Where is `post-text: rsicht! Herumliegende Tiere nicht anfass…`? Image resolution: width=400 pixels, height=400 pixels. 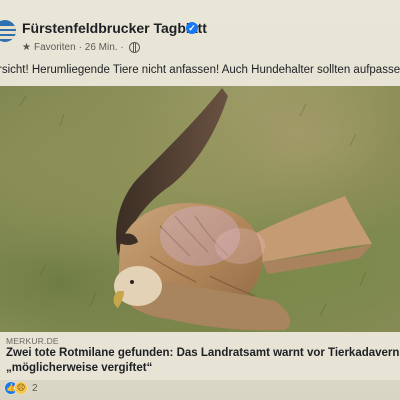
post-text: rsicht! Herumliegende Tiere nicht anfass… is located at coordinates (200, 70).